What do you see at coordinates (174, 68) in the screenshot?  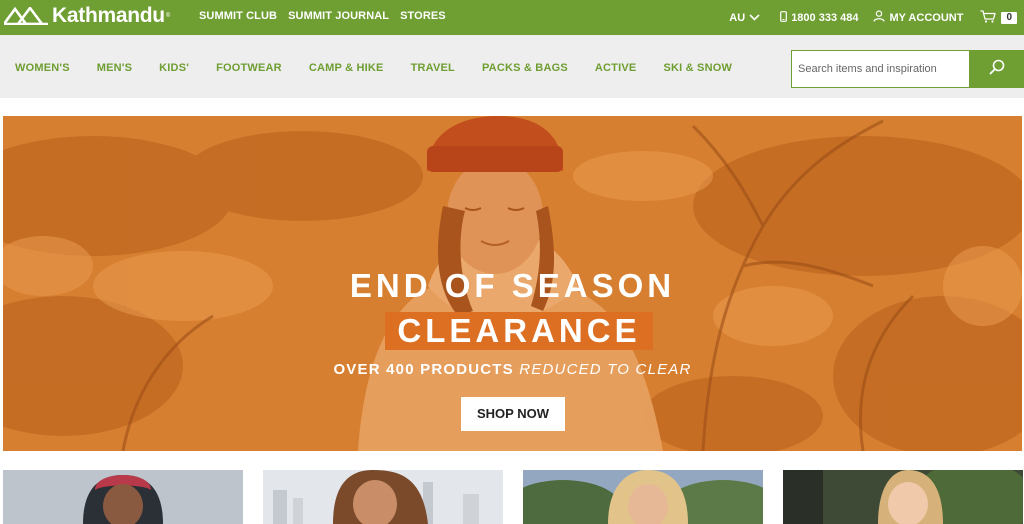 I see `nav-kids: KIDS'` at bounding box center [174, 68].